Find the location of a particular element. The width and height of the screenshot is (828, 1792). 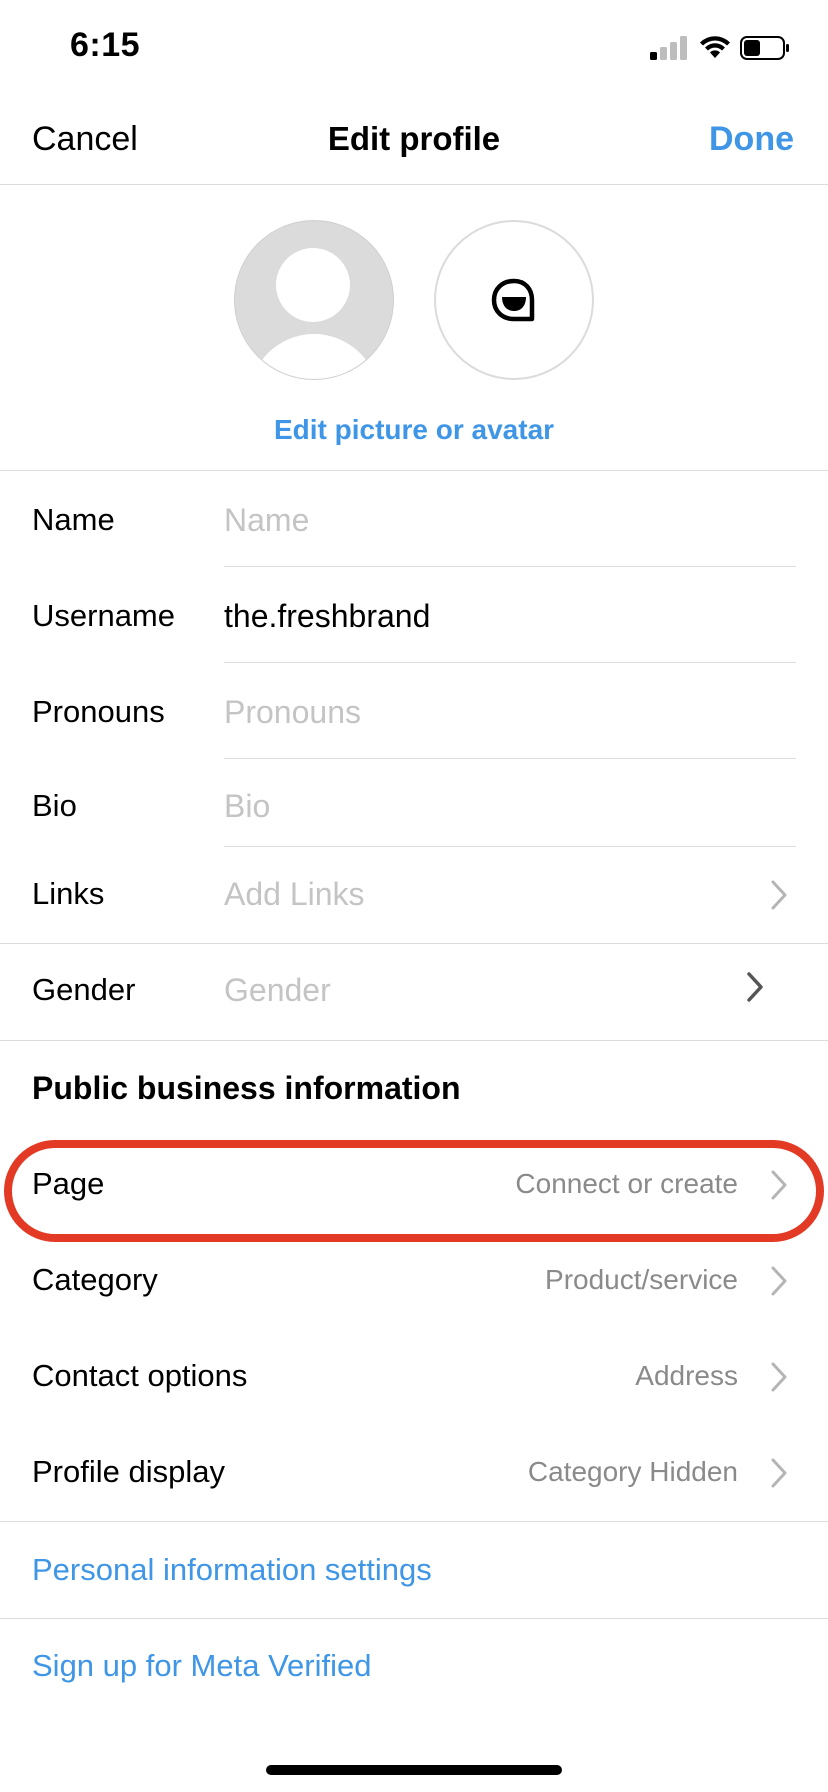

avatar-button is located at coordinates (514, 300).